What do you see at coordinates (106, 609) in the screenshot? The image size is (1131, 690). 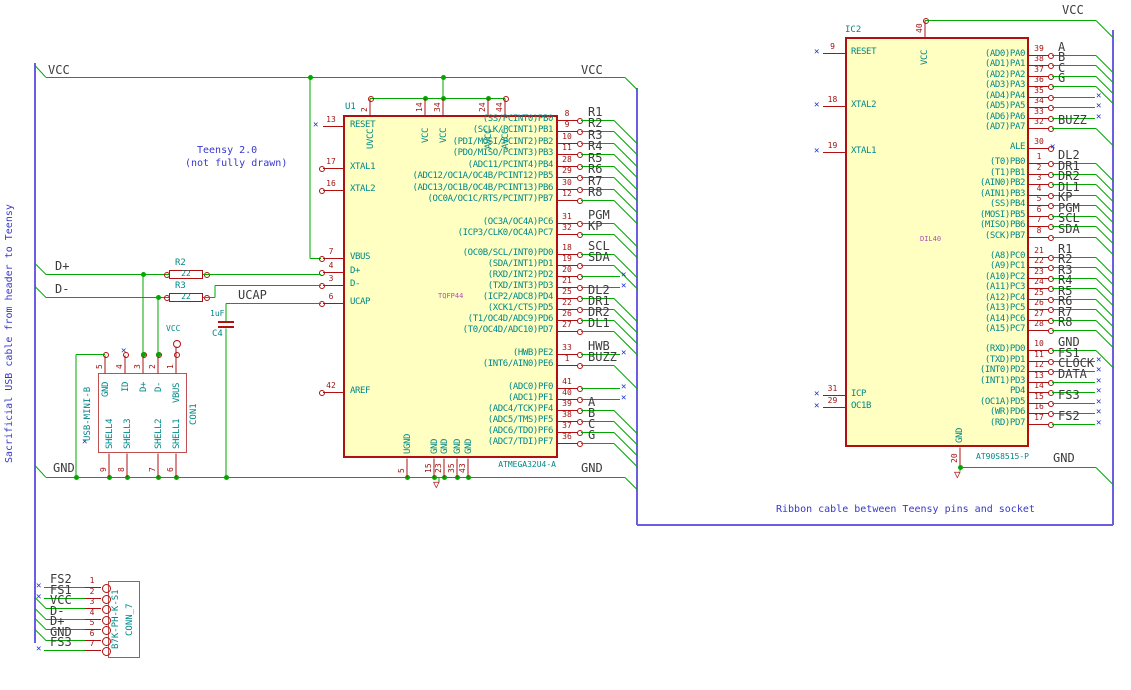 I see `conn7-pin-circle` at bounding box center [106, 609].